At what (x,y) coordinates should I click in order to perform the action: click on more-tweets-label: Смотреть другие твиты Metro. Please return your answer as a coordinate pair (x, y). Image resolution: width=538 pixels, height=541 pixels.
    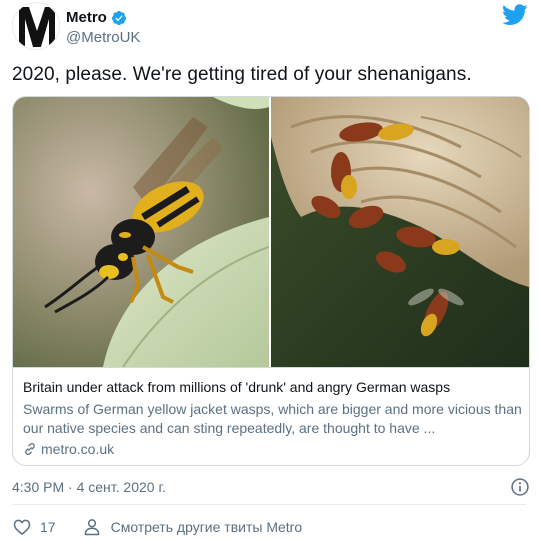
    Looking at the image, I should click on (206, 527).